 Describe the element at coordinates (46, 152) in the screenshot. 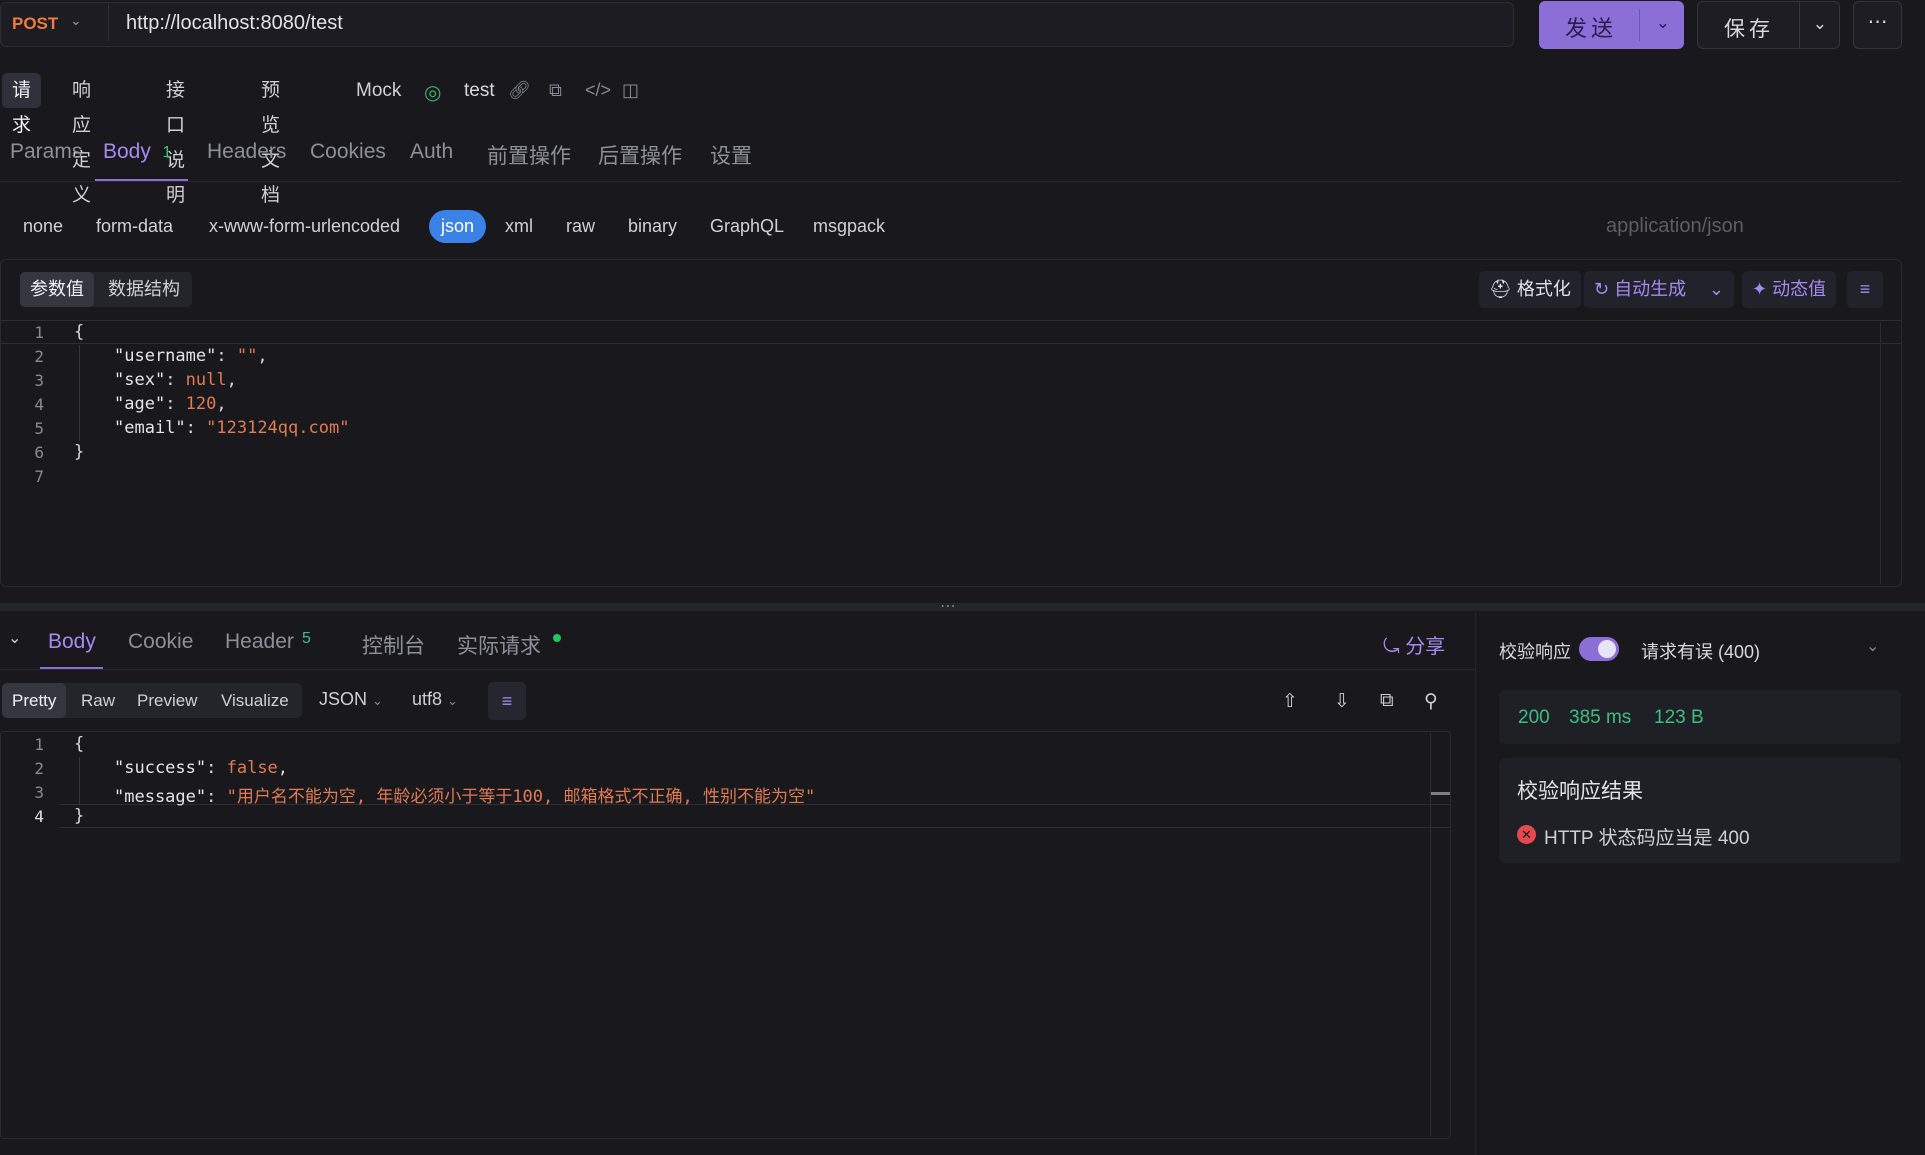

I see `tab-params: Params` at that location.